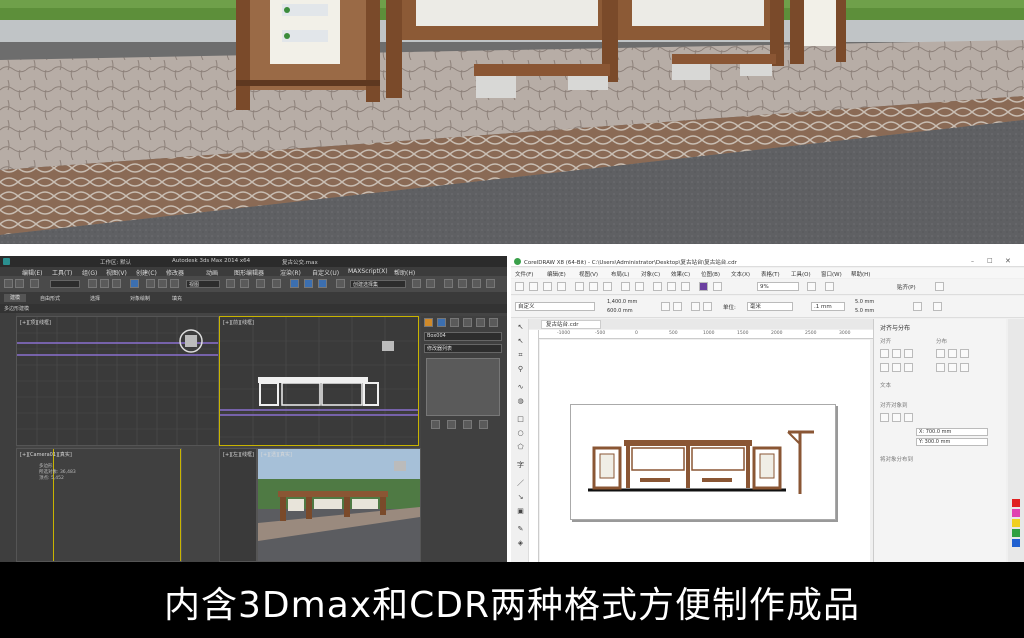  I want to click on align-left-icon, so click(884, 353).